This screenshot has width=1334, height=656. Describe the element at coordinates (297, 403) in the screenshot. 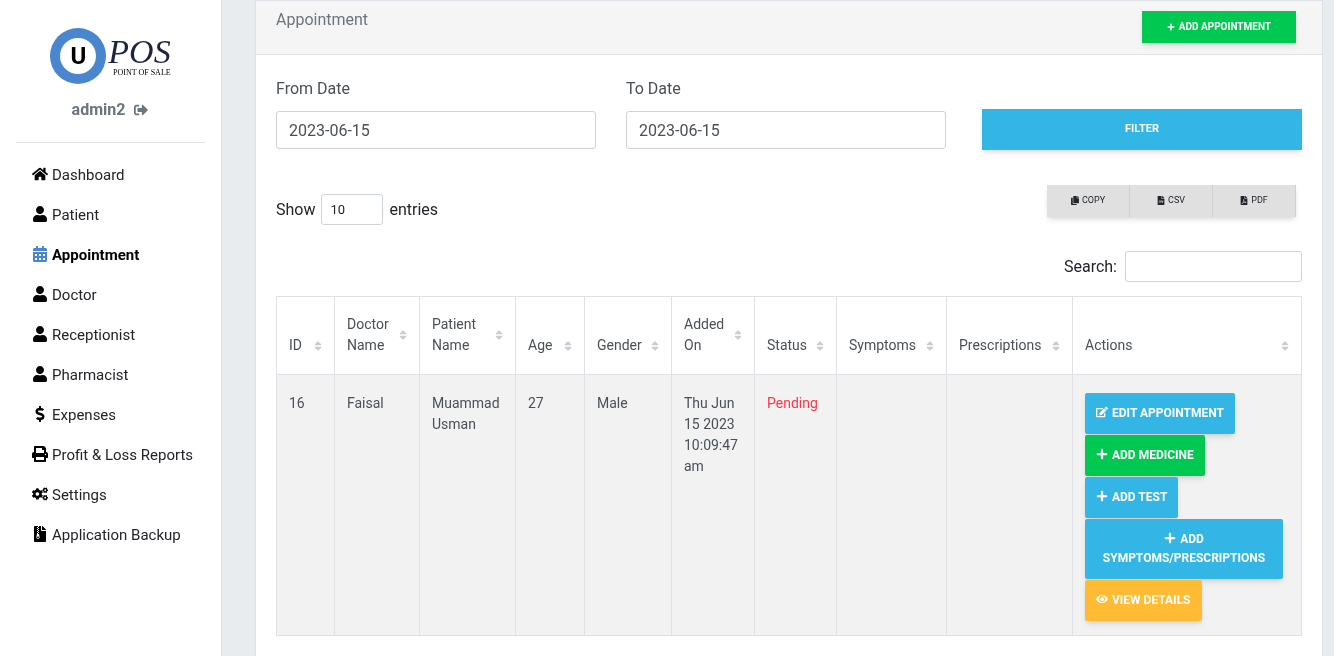

I see `table-cell: 16` at that location.